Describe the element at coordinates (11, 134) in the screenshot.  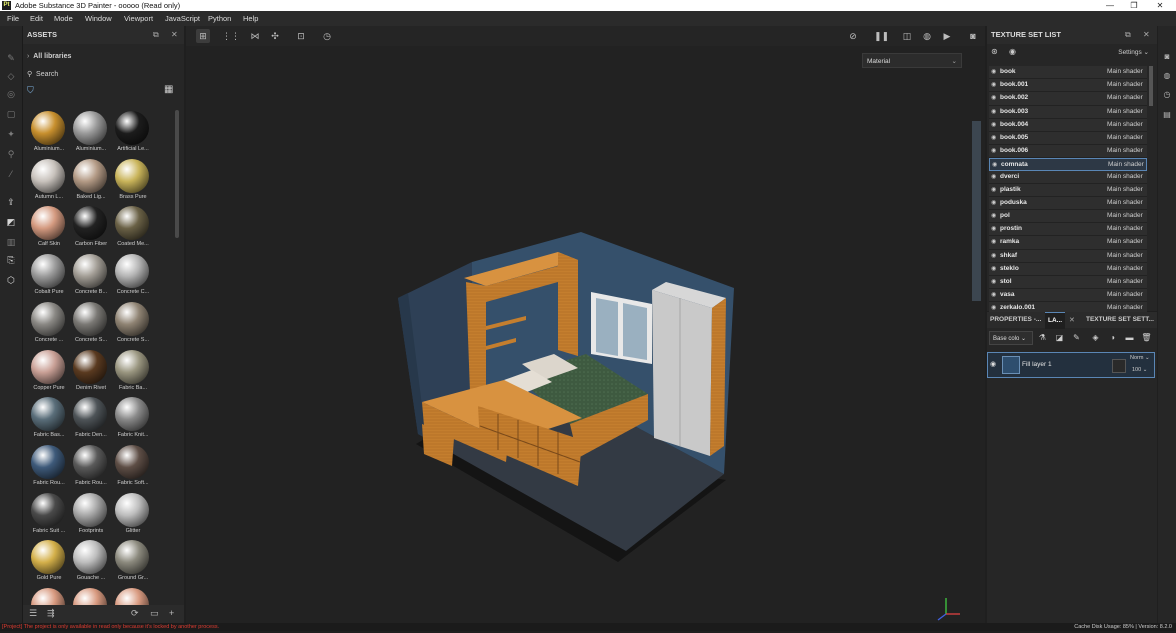
I see `smudge-icon: ✦` at that location.